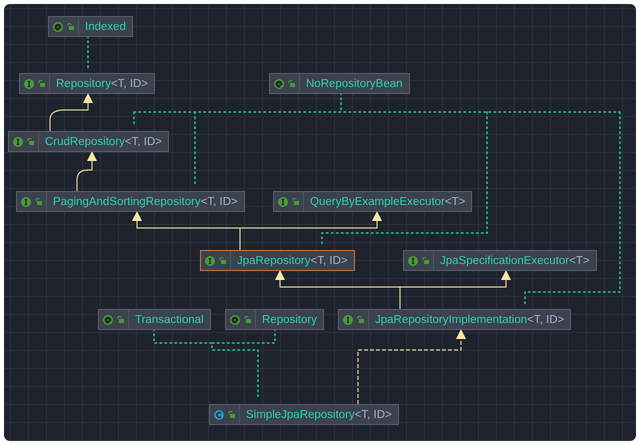  What do you see at coordinates (105, 26) in the screenshot?
I see `class-name: Indexed` at bounding box center [105, 26].